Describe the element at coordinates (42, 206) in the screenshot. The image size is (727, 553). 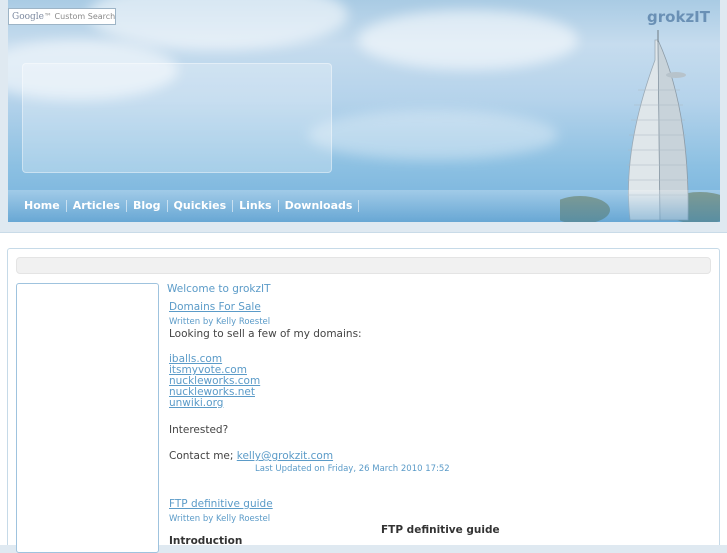
I see `nav-home: Home` at that location.